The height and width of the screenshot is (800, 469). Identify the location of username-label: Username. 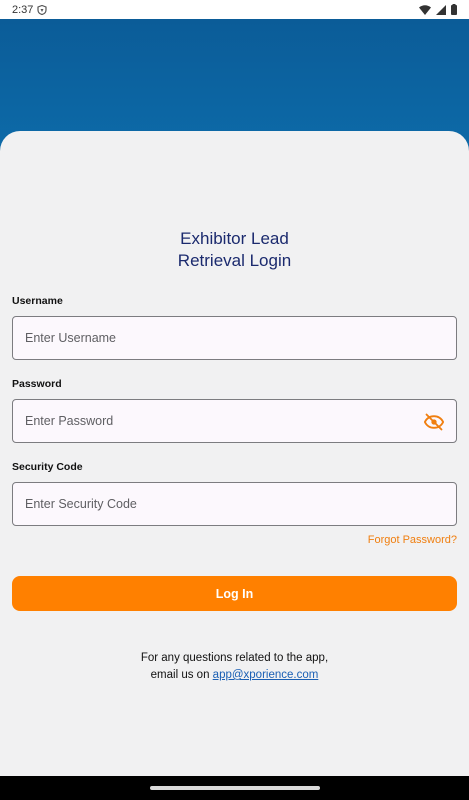
(37, 301).